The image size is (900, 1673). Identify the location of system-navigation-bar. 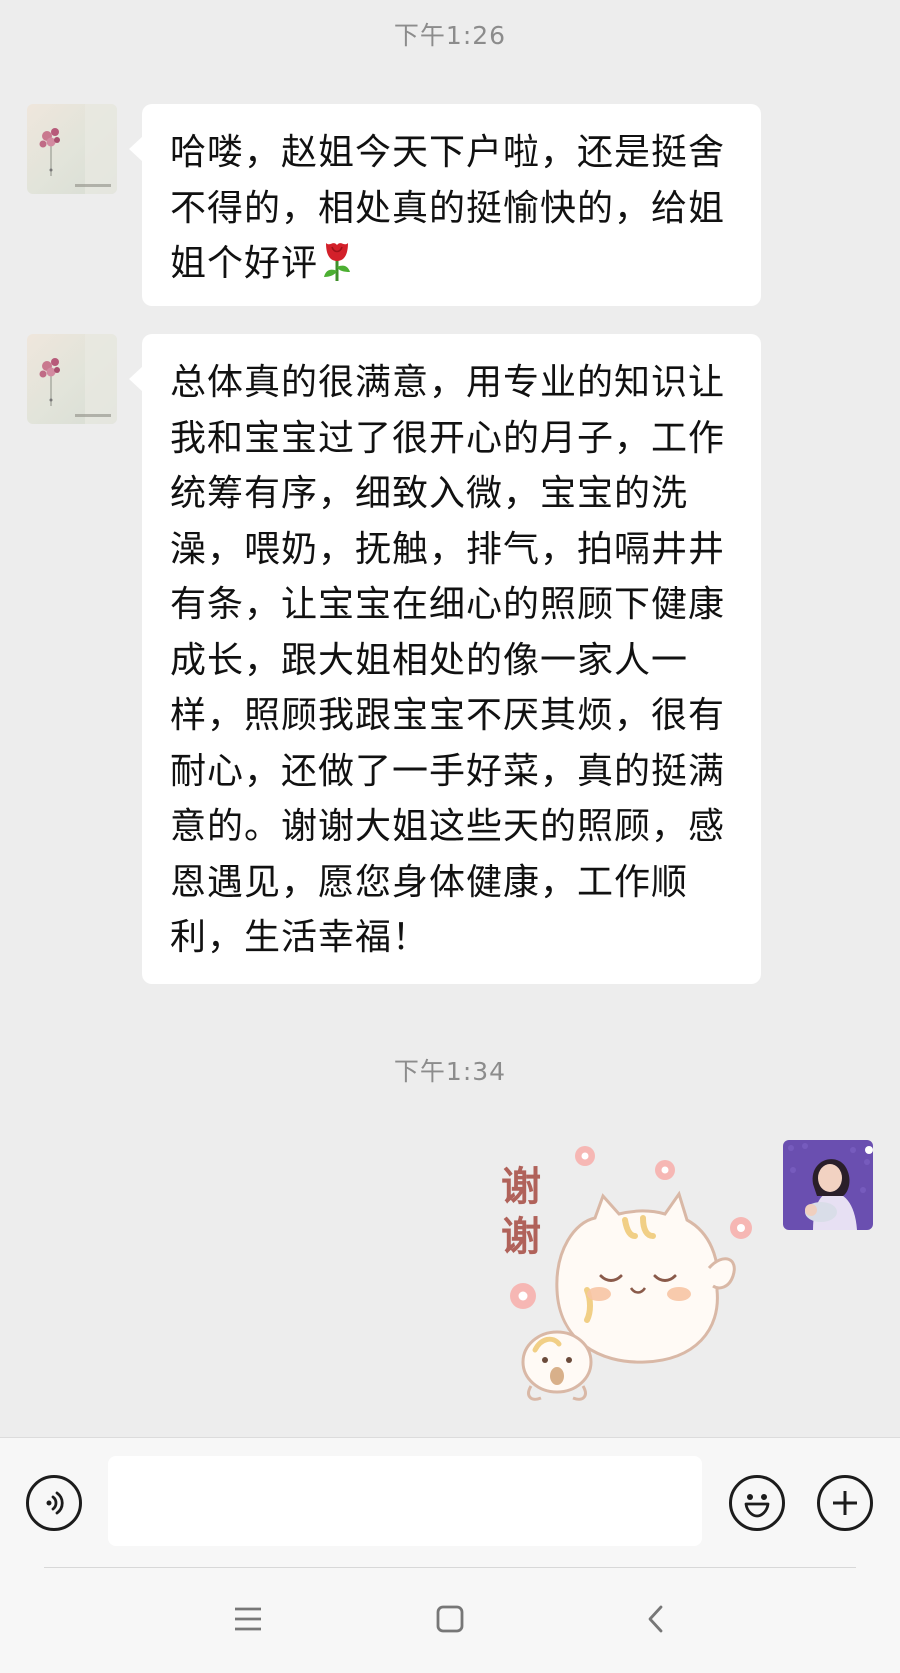
(450, 1620).